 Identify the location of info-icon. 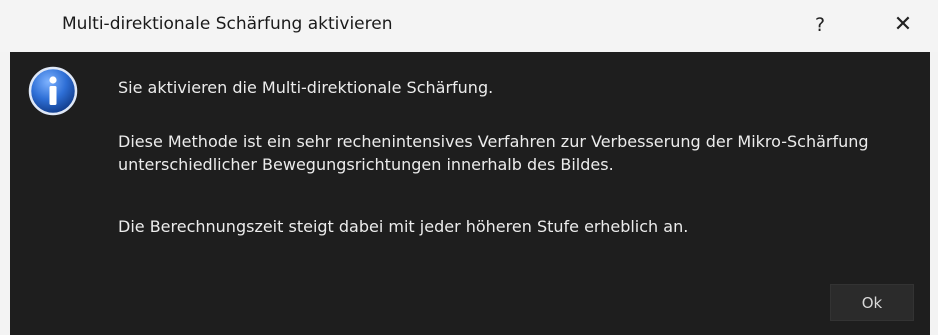
(53, 91).